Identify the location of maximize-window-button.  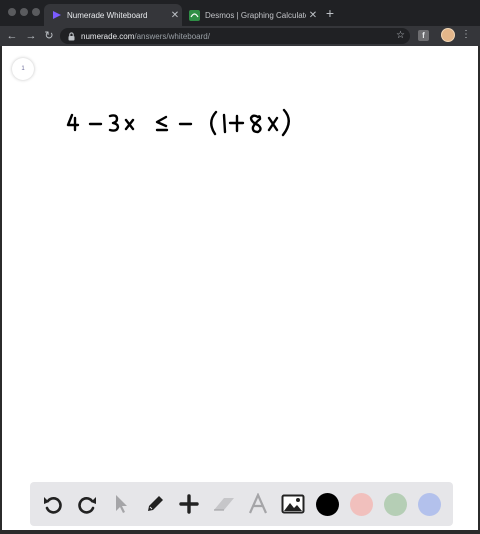
(36, 12).